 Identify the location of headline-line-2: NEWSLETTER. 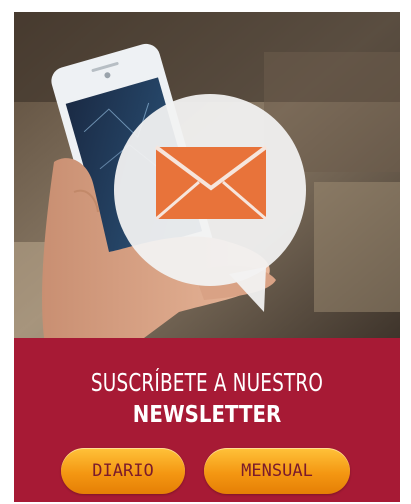
(207, 415).